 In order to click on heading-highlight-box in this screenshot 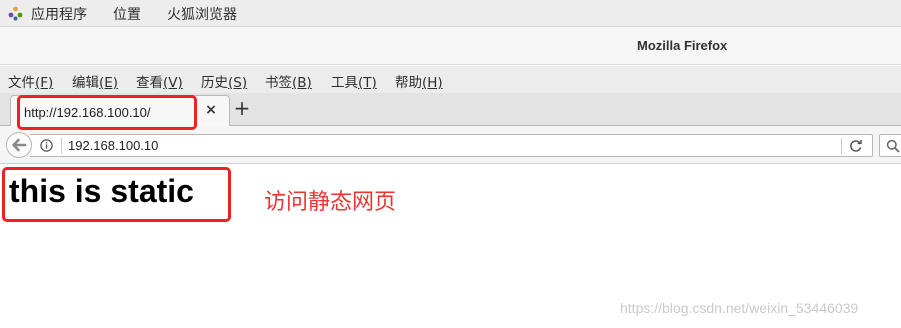, I will do `click(116, 194)`.